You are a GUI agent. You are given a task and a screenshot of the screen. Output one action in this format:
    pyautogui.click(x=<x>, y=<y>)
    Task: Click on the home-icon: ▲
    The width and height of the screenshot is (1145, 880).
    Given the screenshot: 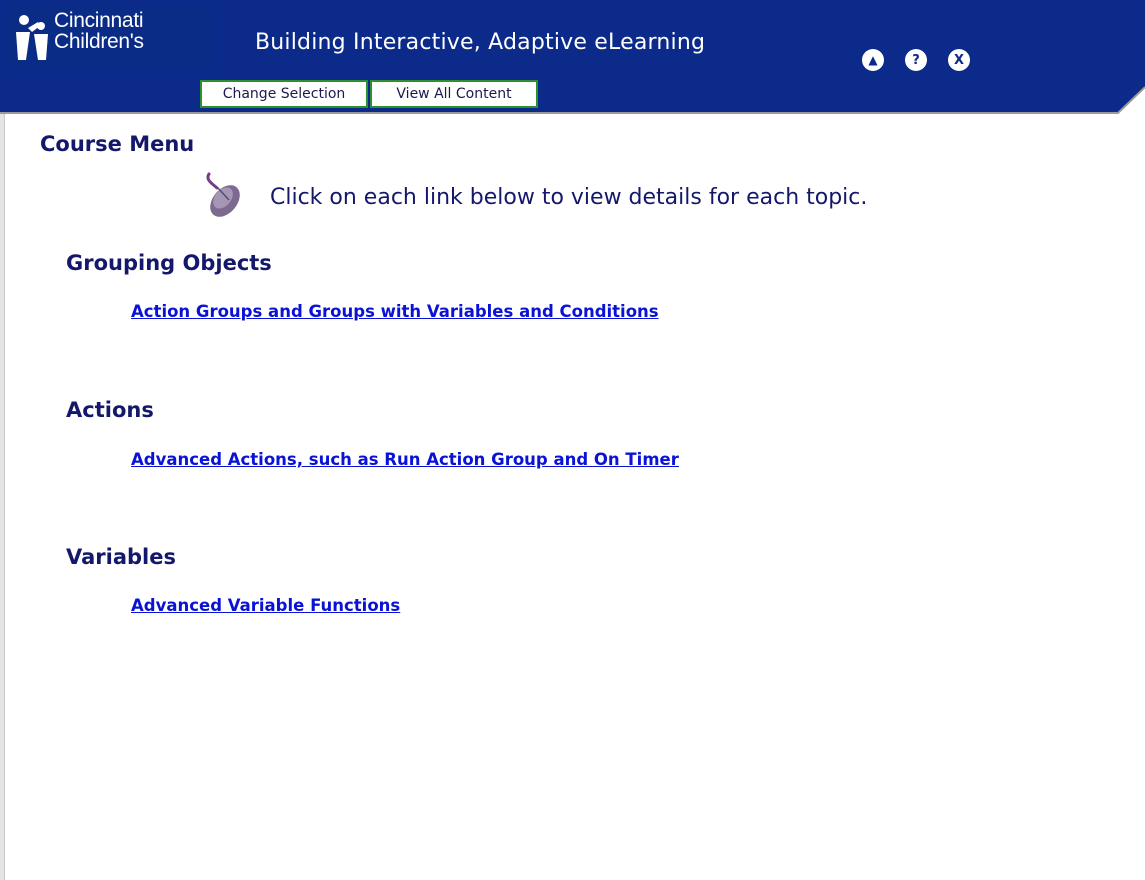 What is the action you would take?
    pyautogui.click(x=873, y=60)
    